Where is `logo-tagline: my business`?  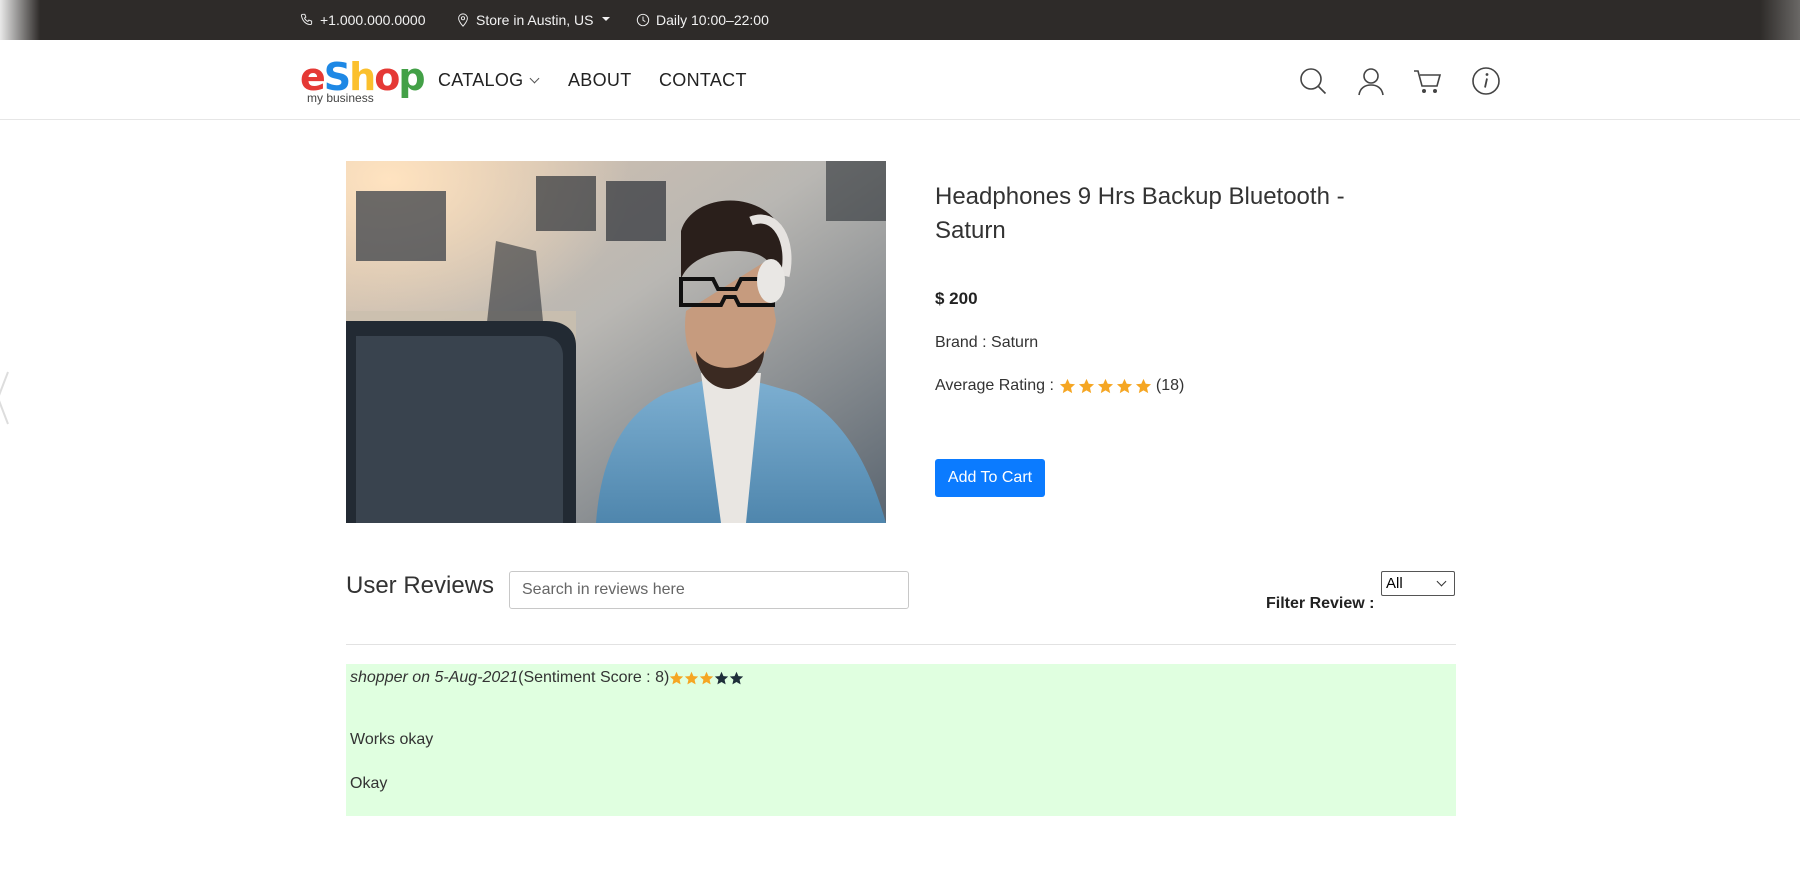 logo-tagline: my business is located at coordinates (340, 98).